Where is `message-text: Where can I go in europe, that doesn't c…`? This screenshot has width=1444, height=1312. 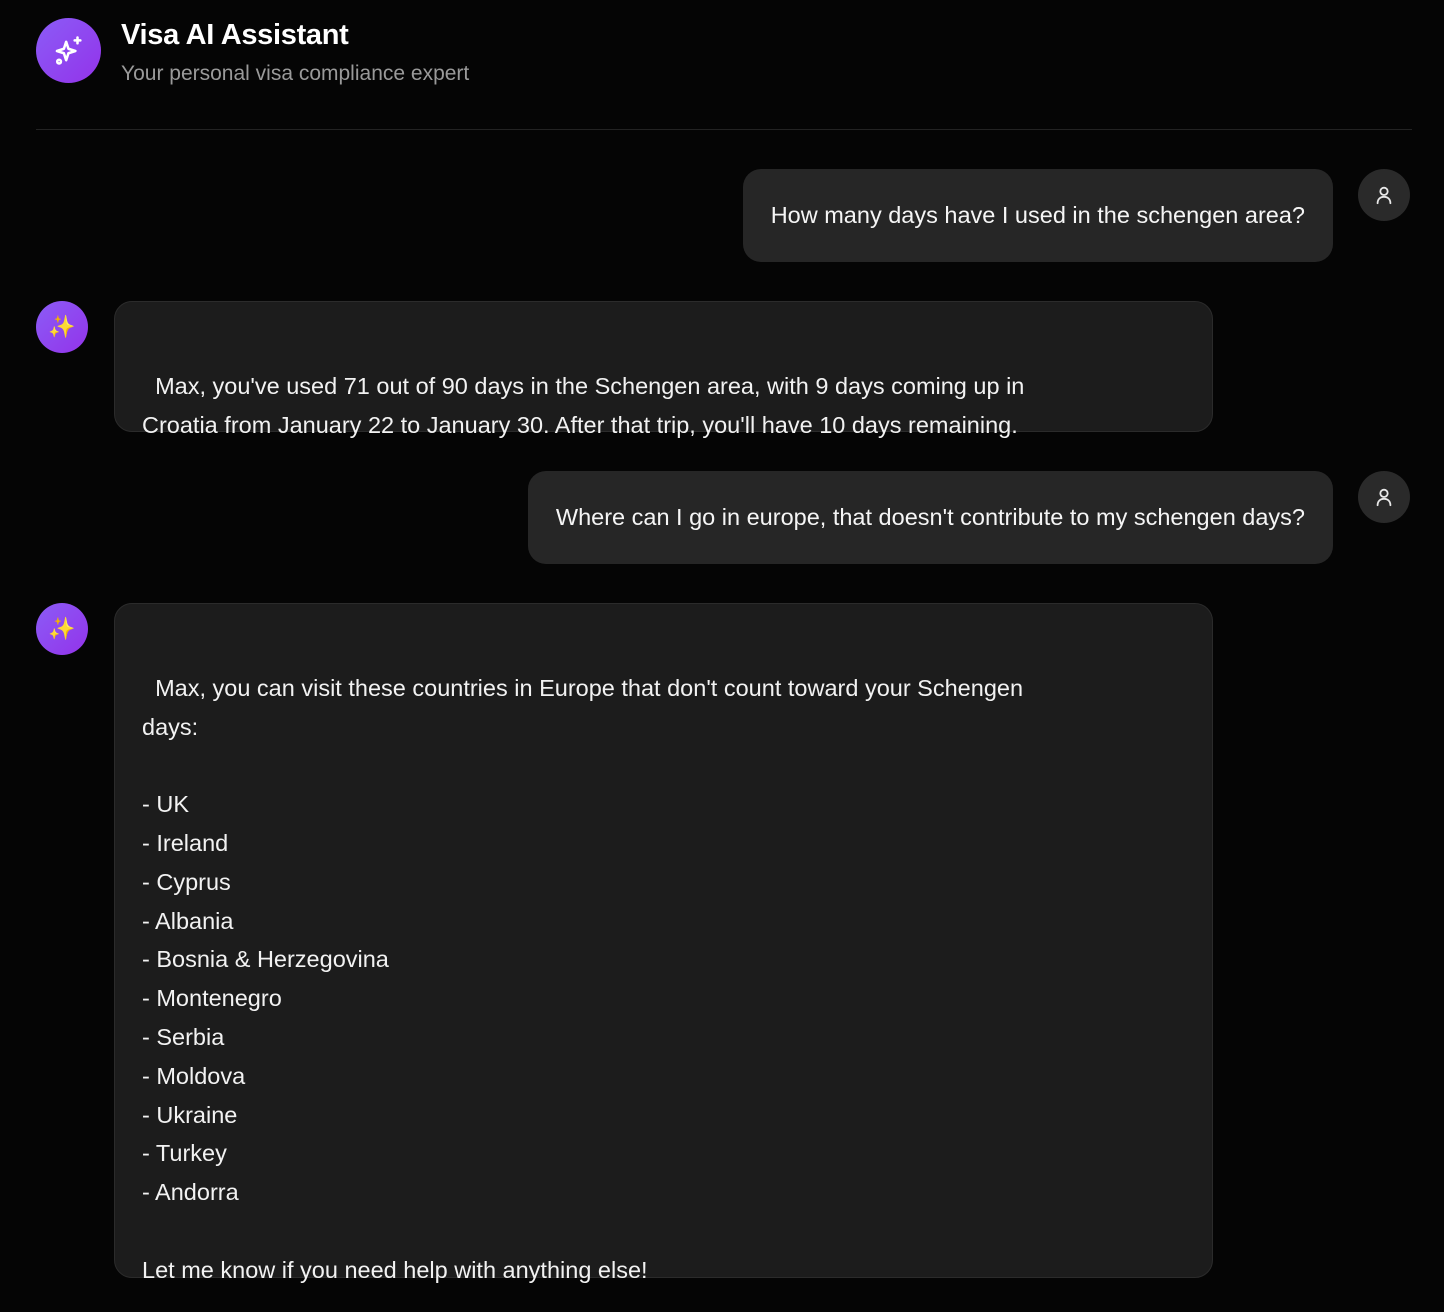
message-text: Where can I go in europe, that doesn't c… is located at coordinates (930, 517).